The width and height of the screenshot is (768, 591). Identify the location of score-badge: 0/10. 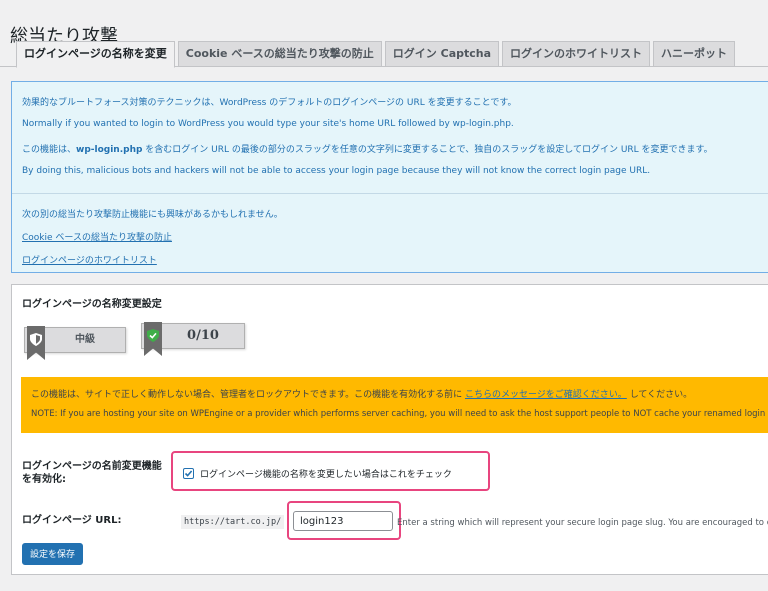
(193, 339).